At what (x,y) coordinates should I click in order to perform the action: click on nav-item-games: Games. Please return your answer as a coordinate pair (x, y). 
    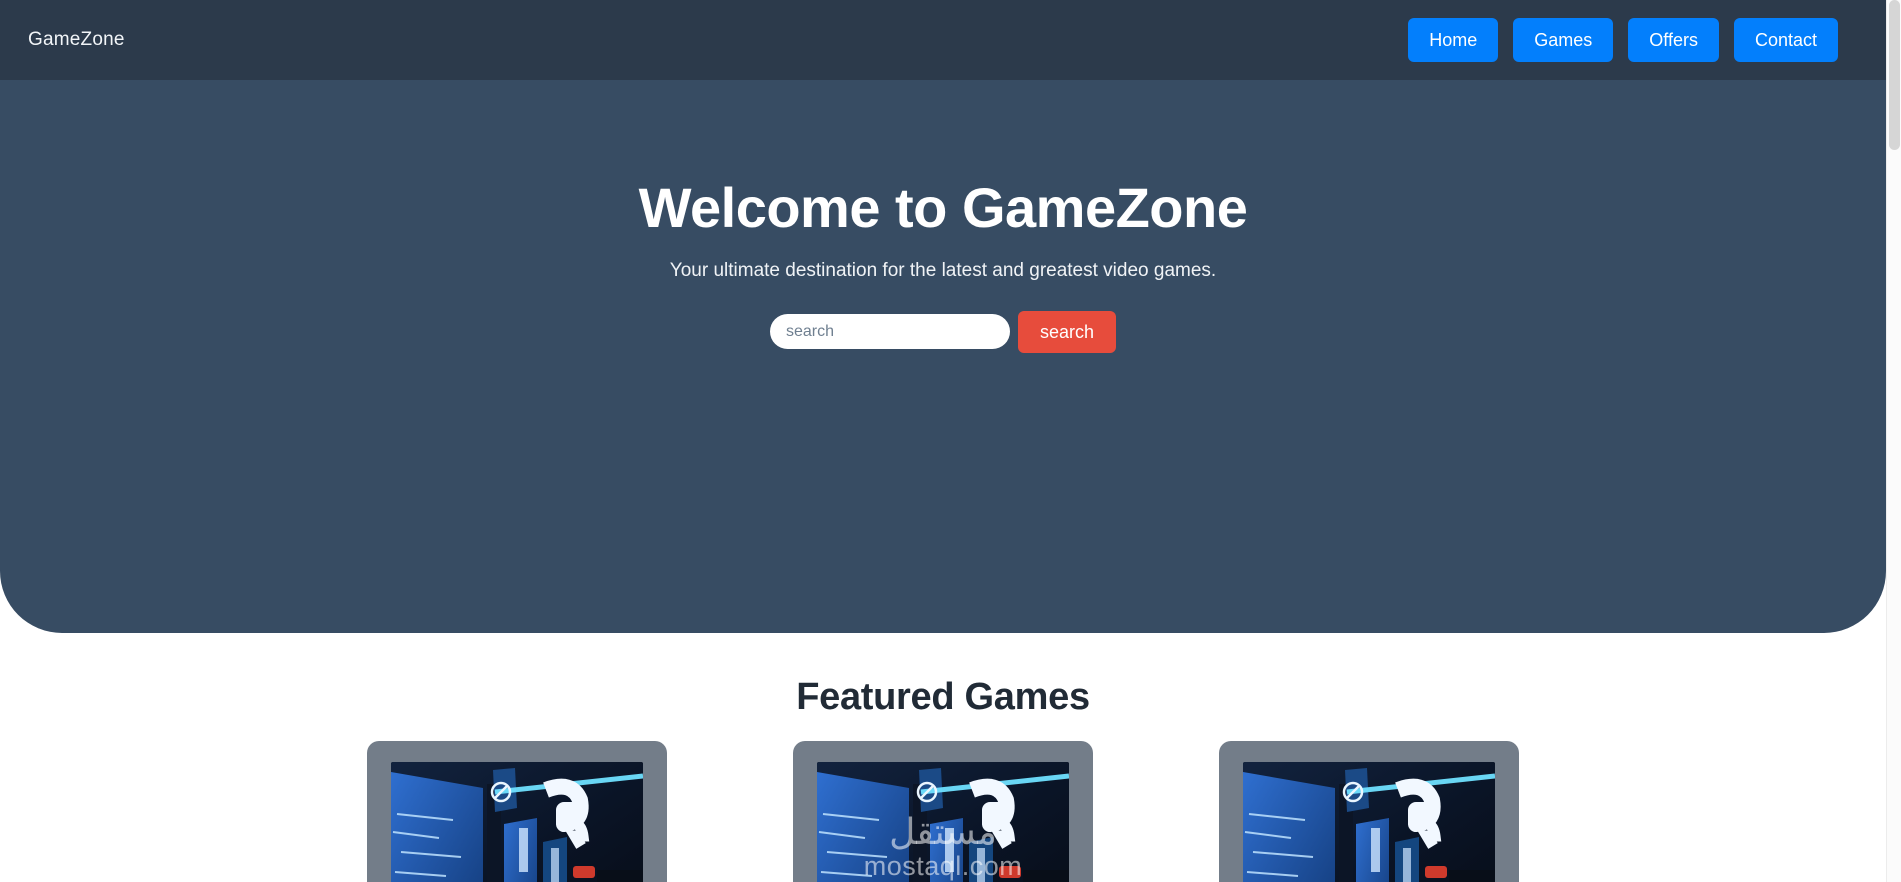
    Looking at the image, I should click on (1563, 40).